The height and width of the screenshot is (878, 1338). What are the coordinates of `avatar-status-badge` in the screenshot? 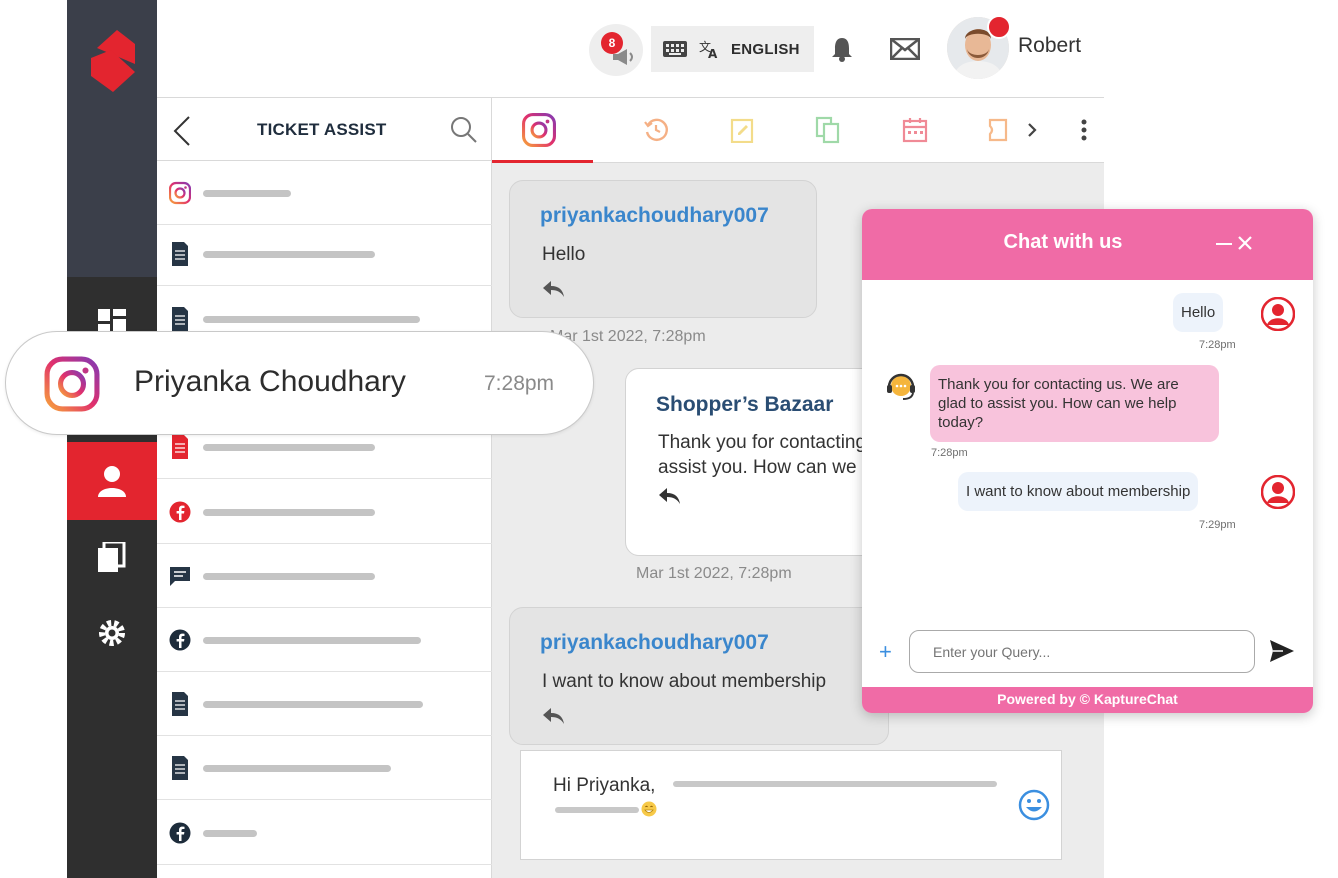 It's located at (999, 27).